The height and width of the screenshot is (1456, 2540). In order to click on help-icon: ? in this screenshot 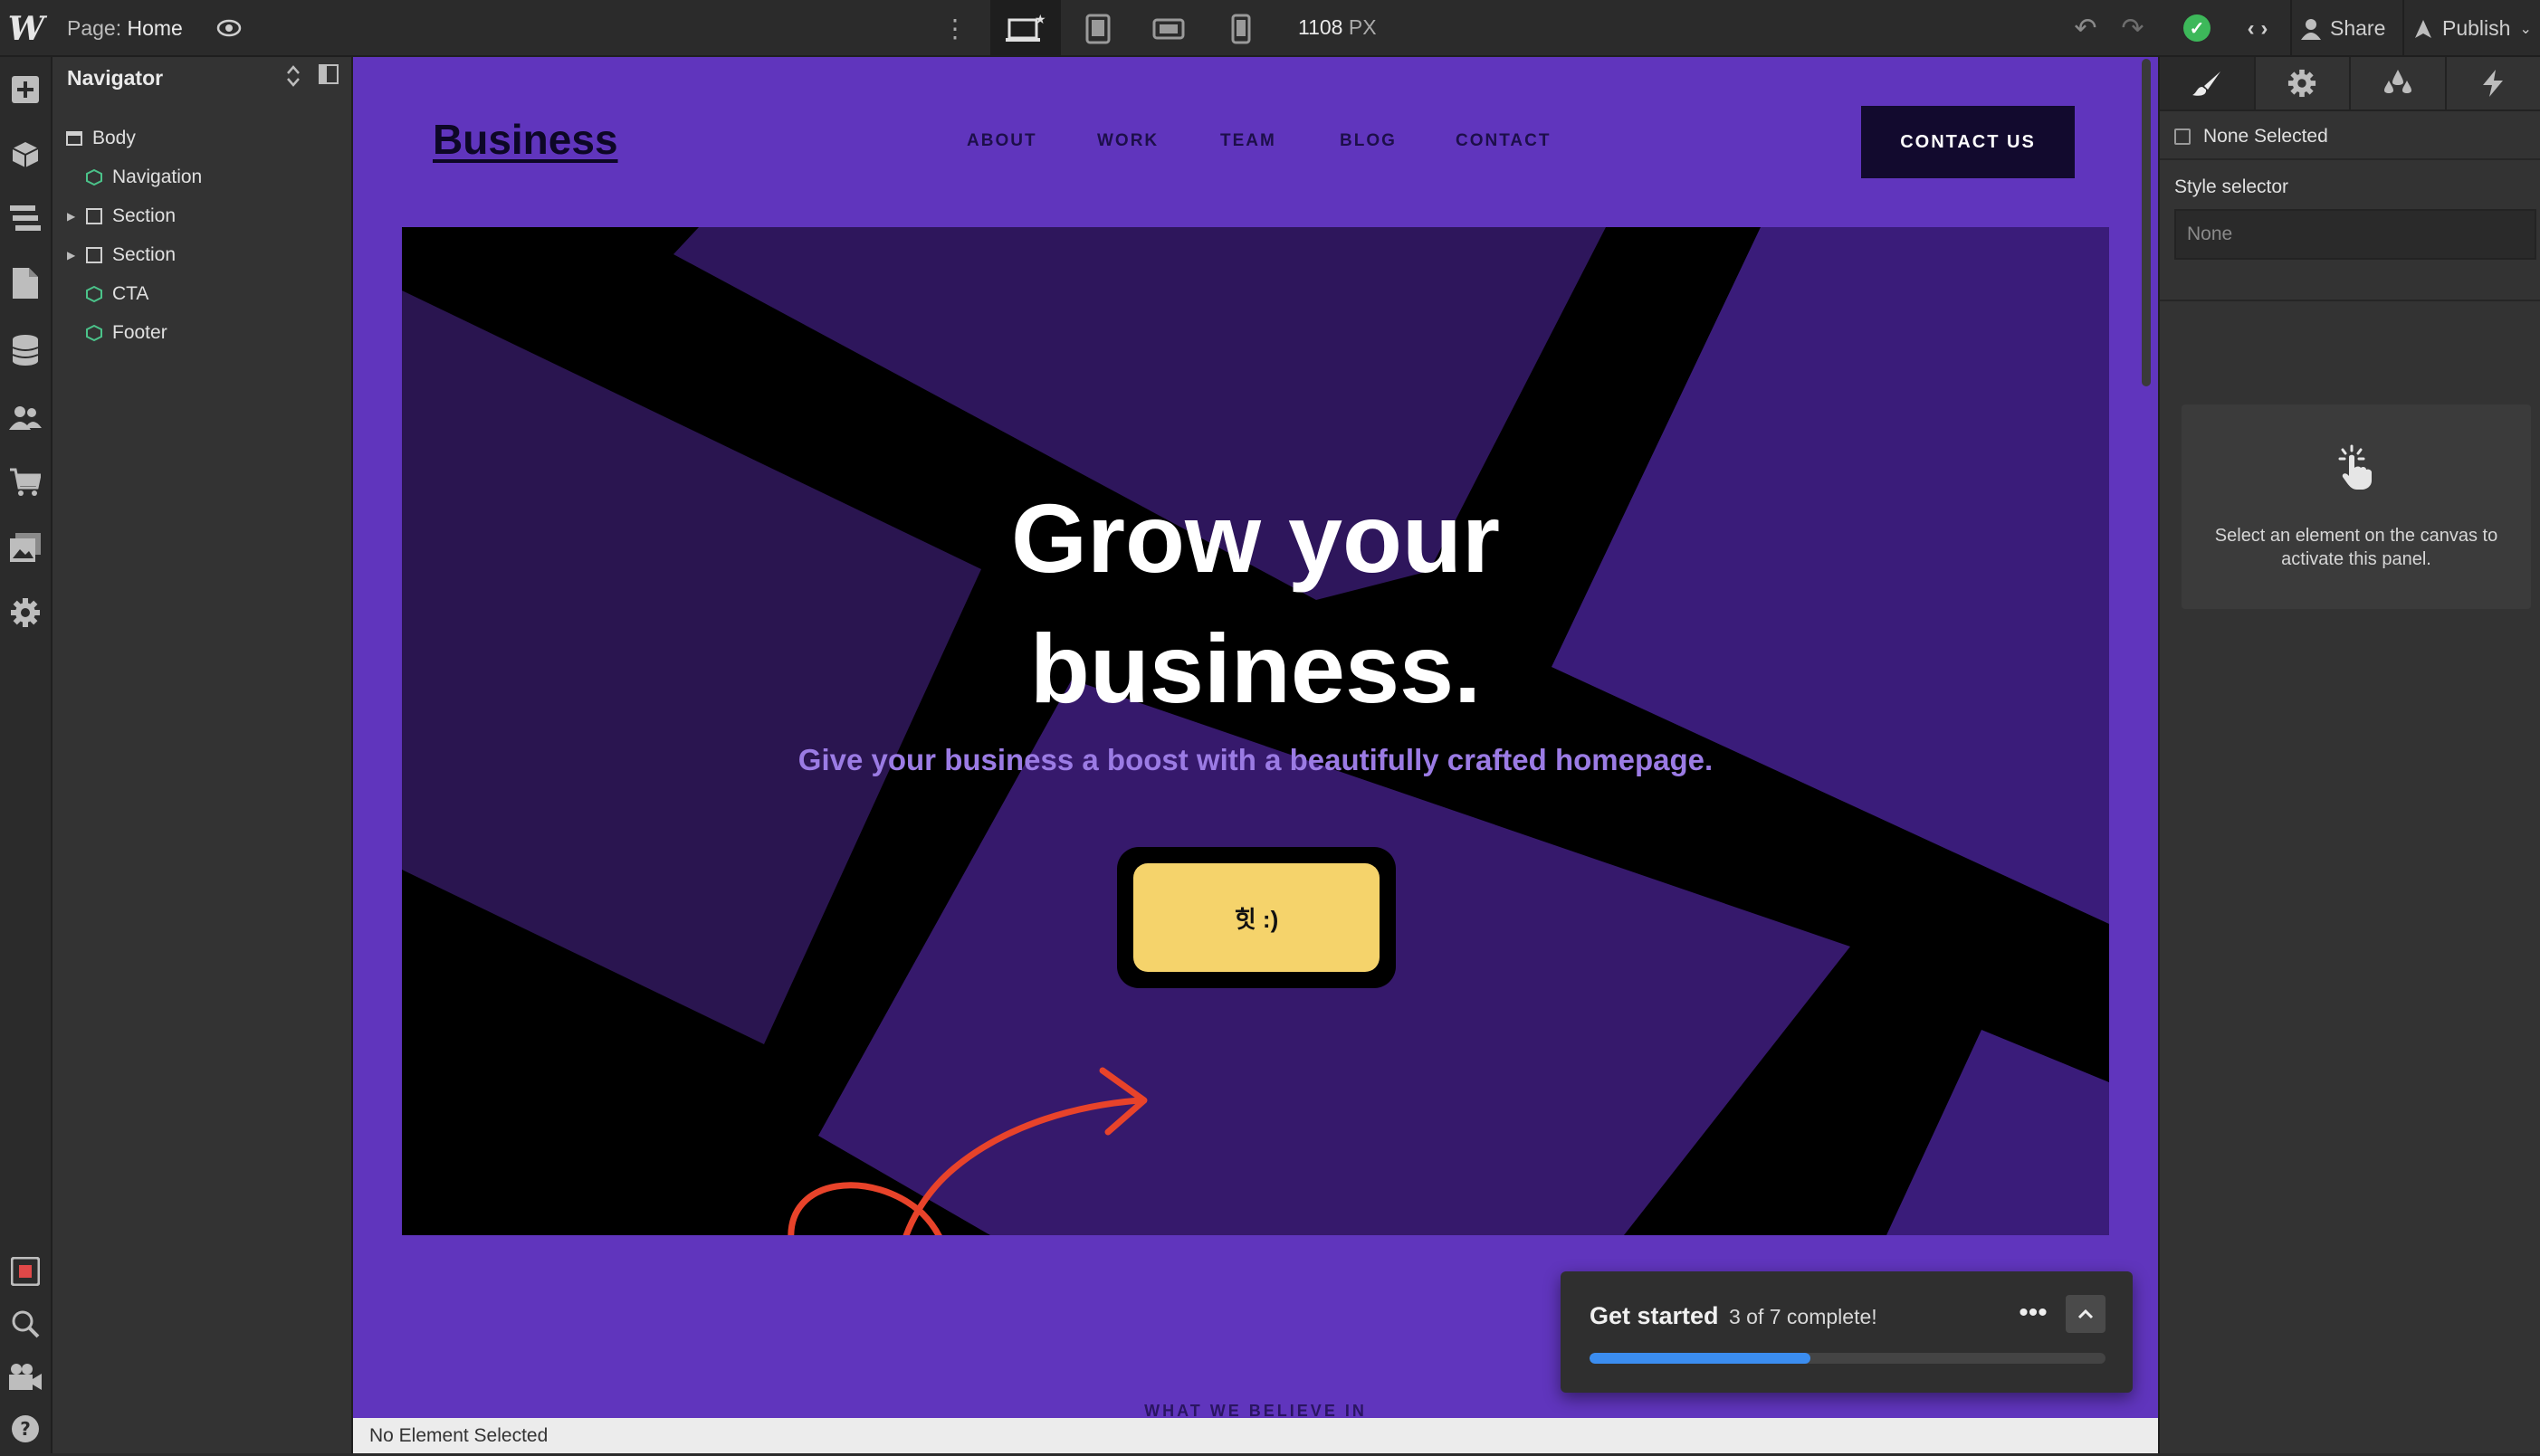, I will do `click(25, 1429)`.